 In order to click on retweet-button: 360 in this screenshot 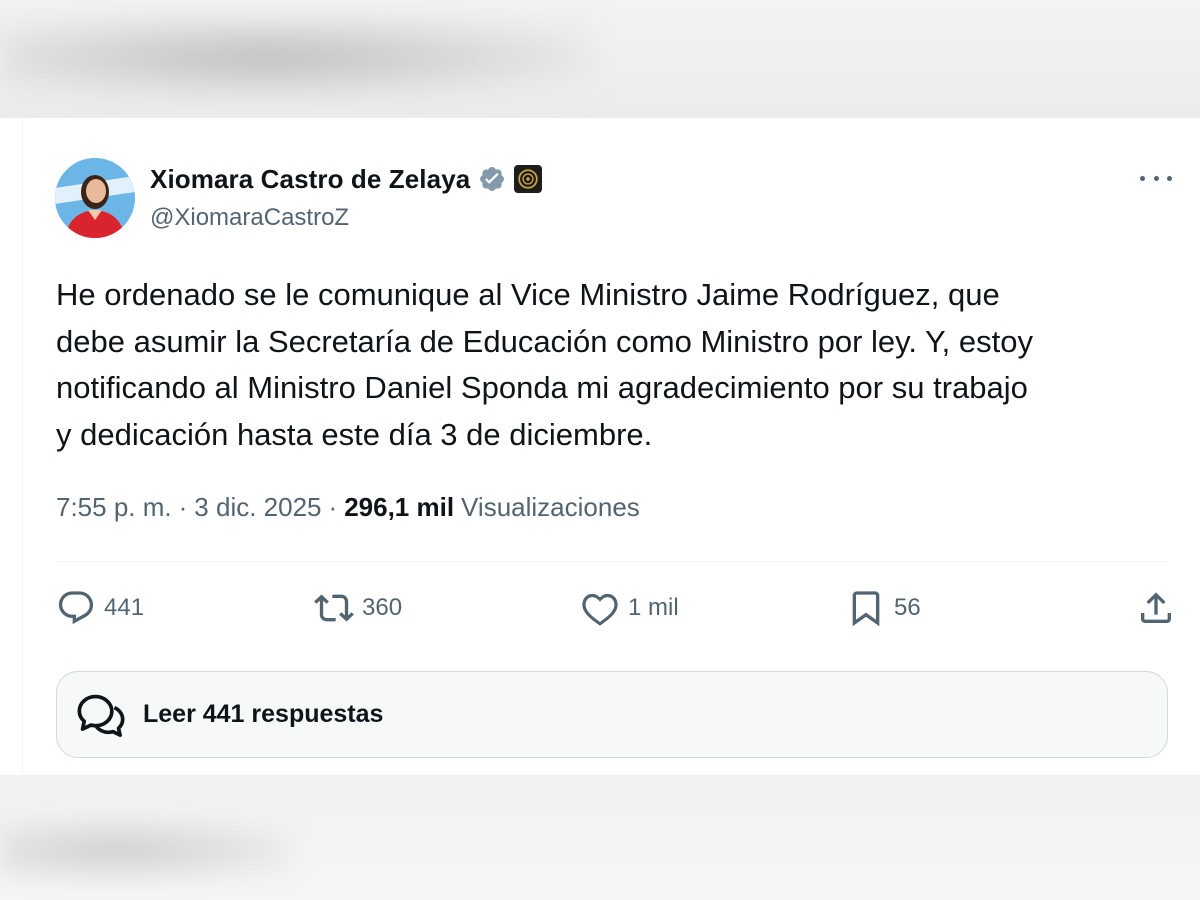, I will do `click(358, 608)`.